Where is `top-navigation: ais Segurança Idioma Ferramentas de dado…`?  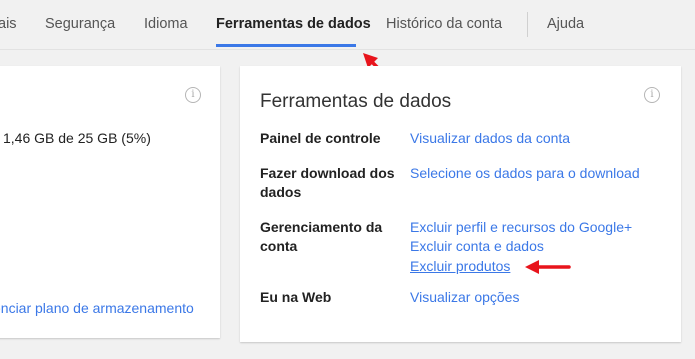 top-navigation: ais Segurança Idioma Ferramentas de dado… is located at coordinates (347, 25).